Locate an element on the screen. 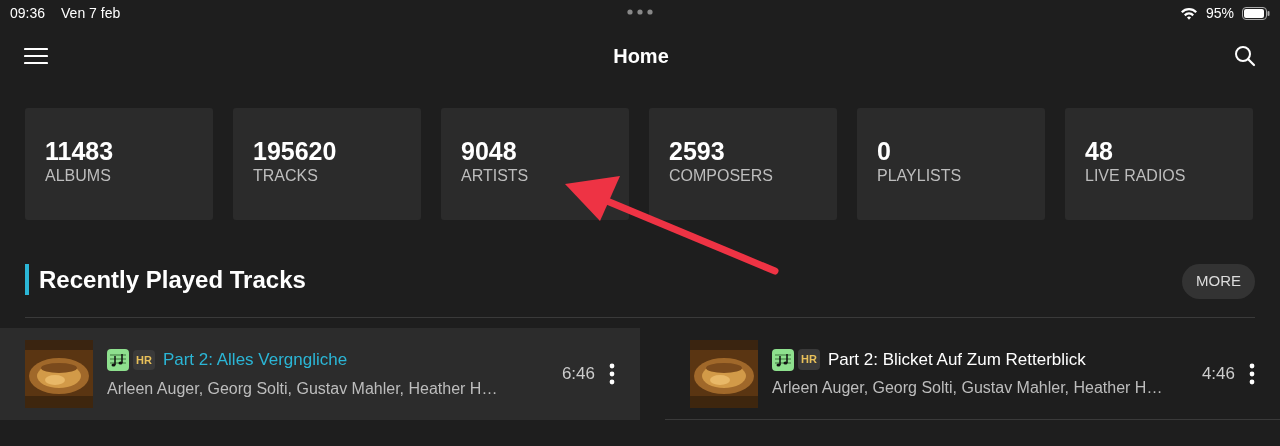 The image size is (1280, 446). track-duration: 6:46 is located at coordinates (578, 374).